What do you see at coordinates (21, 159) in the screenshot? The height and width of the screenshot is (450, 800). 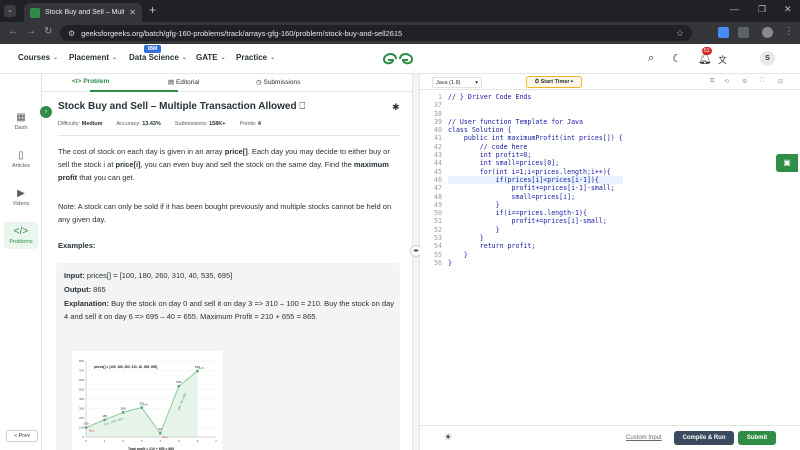 I see `rail-item-articles: ▯ Articles` at bounding box center [21, 159].